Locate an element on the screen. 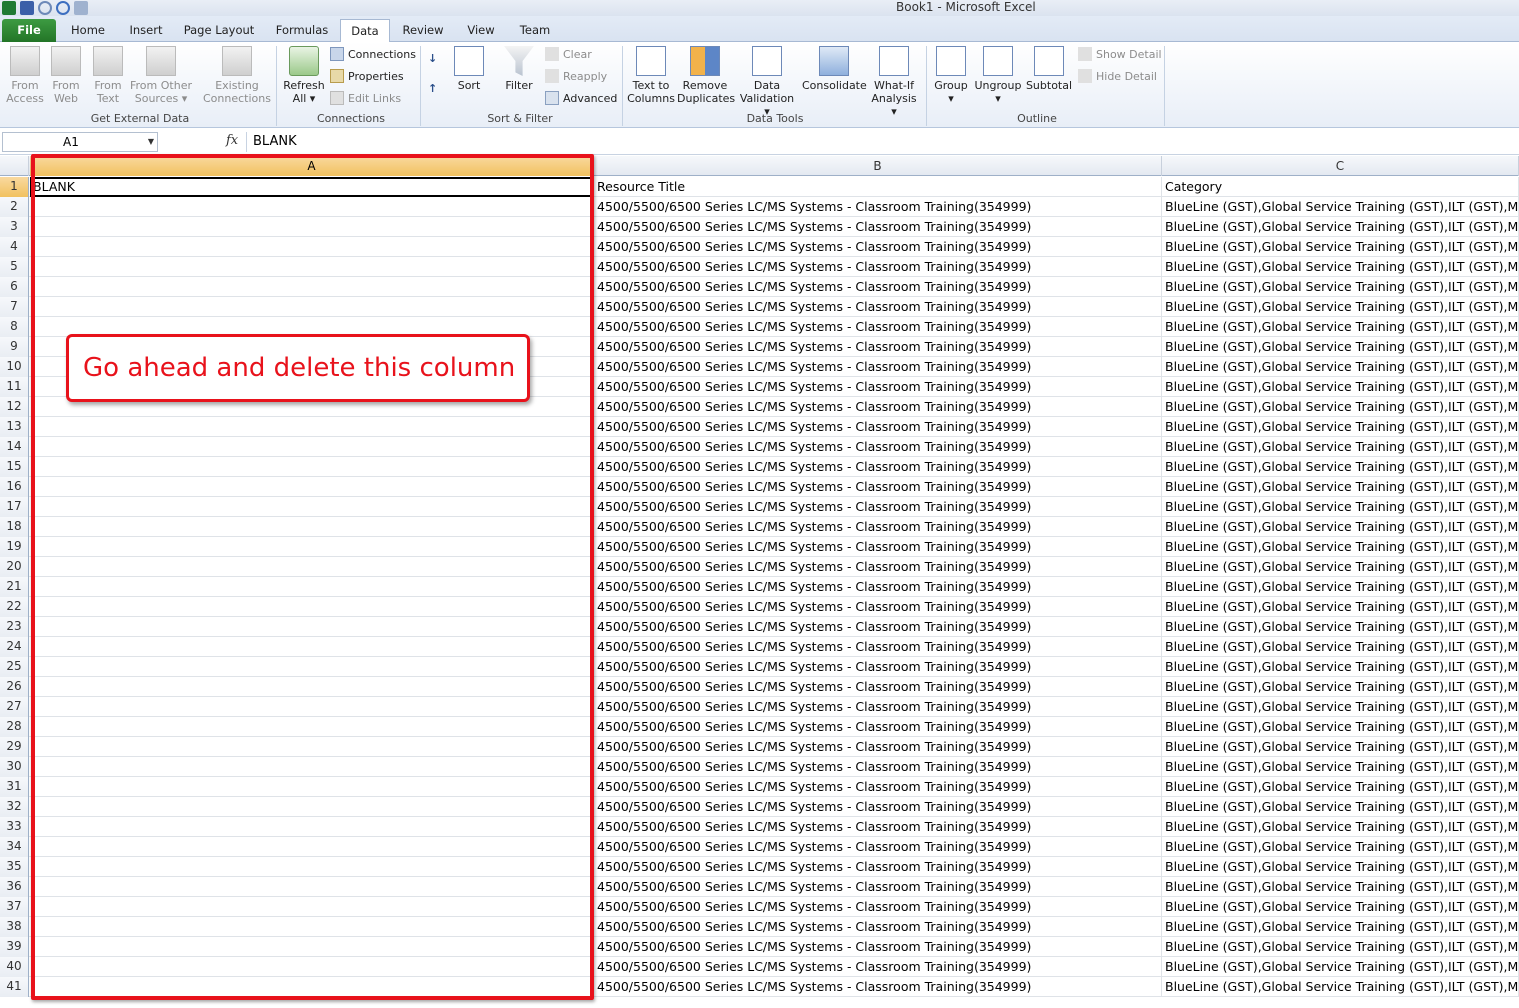  row-header: 5 is located at coordinates (14, 267).